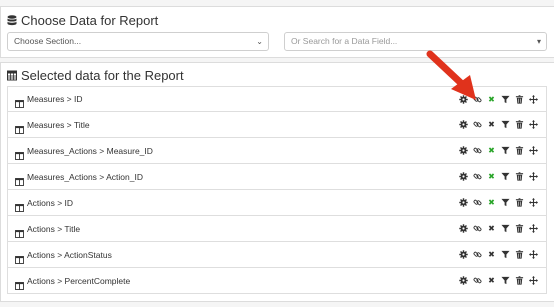 This screenshot has width=554, height=307. What do you see at coordinates (79, 280) in the screenshot?
I see `row-label: Actions > PercentComplete` at bounding box center [79, 280].